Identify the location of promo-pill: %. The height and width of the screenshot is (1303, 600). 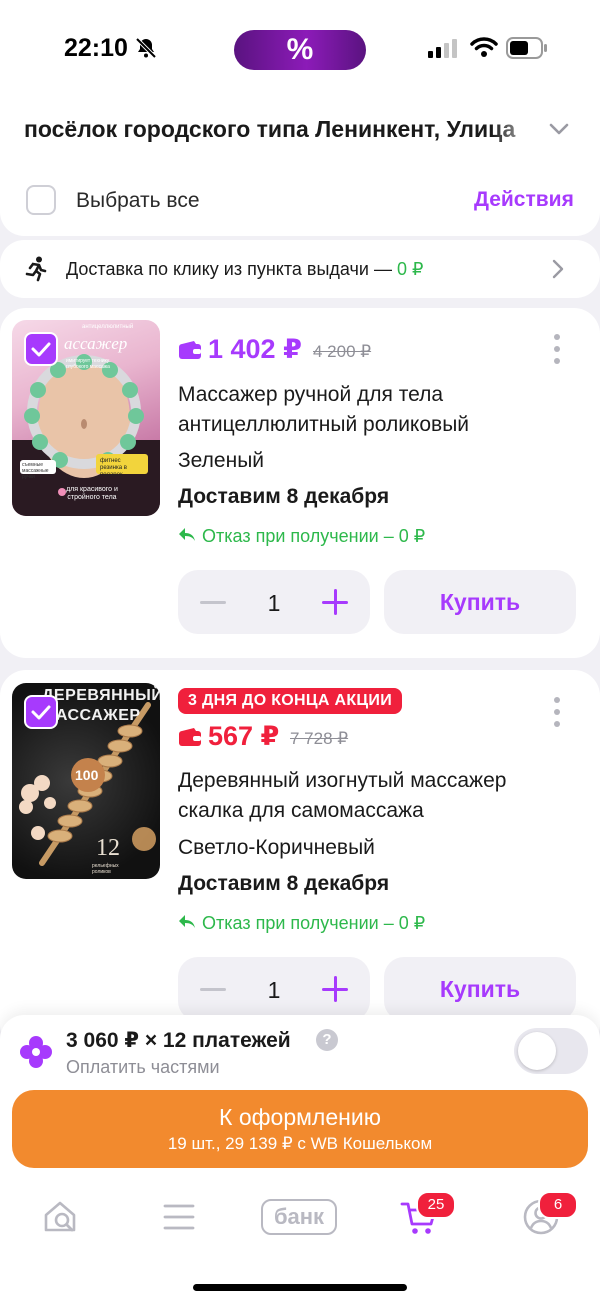
(300, 50).